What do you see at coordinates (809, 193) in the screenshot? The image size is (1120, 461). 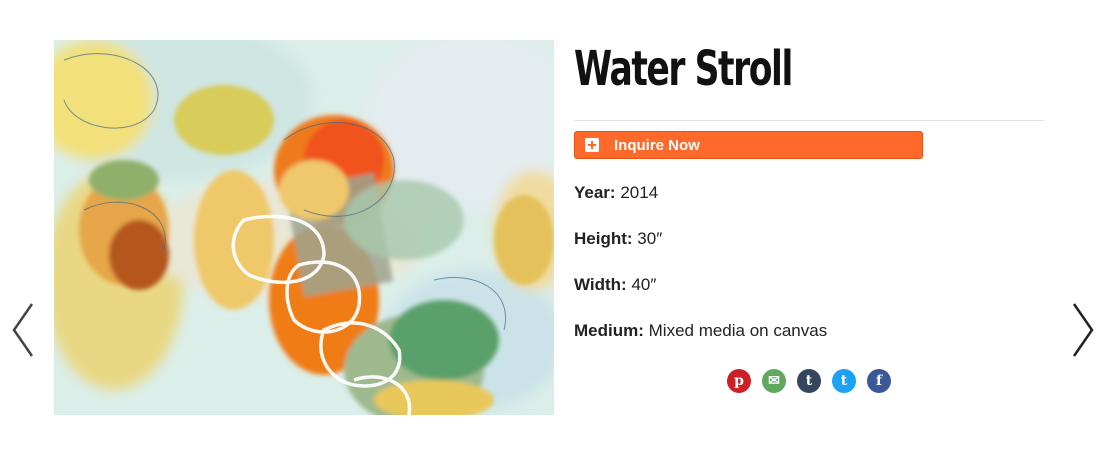 I see `year-row: Year: 2014` at bounding box center [809, 193].